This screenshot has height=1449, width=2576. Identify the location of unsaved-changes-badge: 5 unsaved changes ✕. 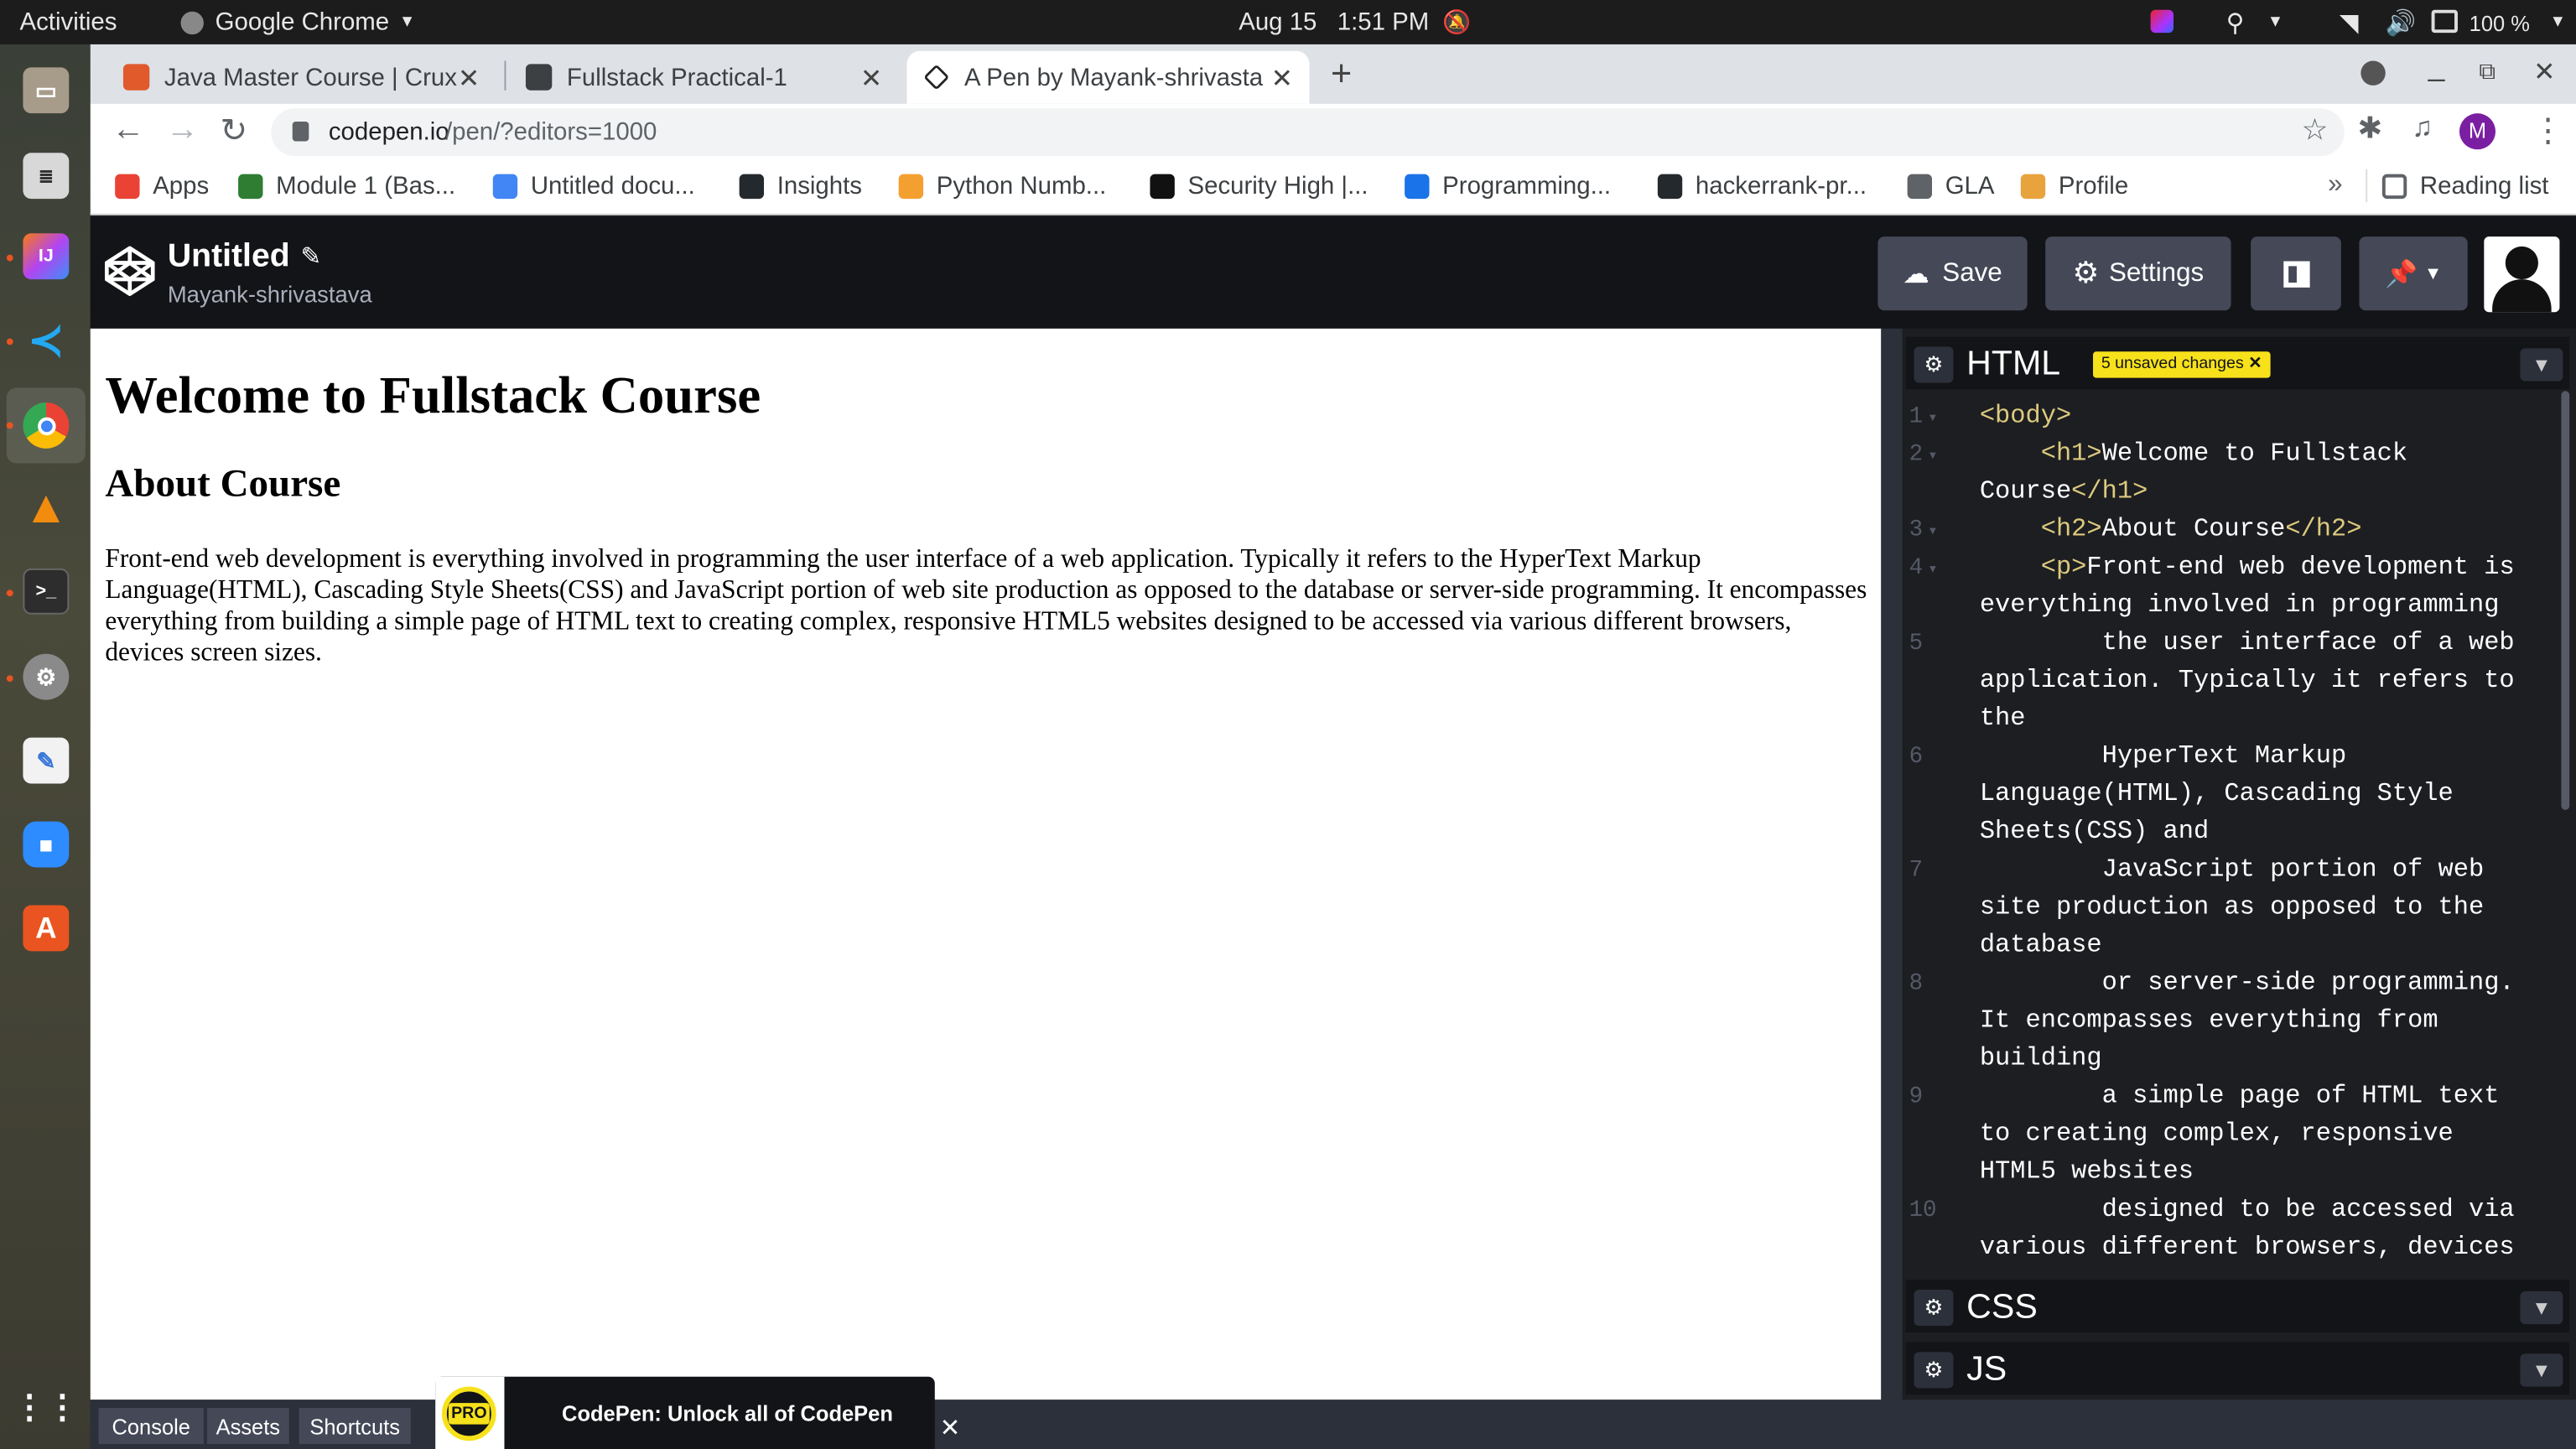
(2182, 364).